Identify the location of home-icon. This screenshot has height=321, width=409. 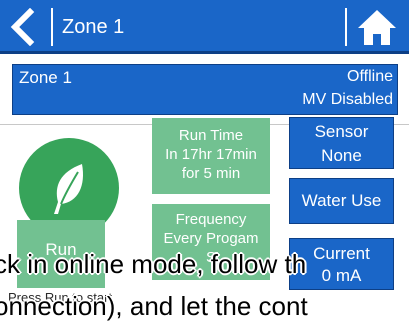
(377, 27).